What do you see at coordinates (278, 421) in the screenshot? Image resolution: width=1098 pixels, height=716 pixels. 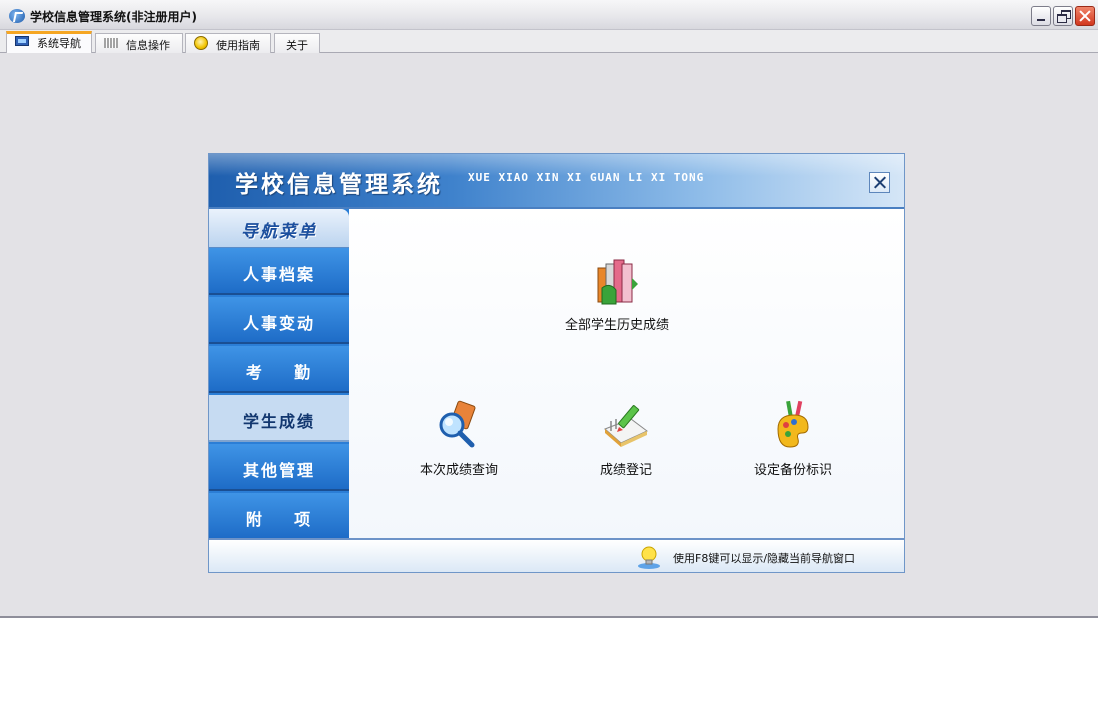 I see `nav-item-label: 学生成绩` at bounding box center [278, 421].